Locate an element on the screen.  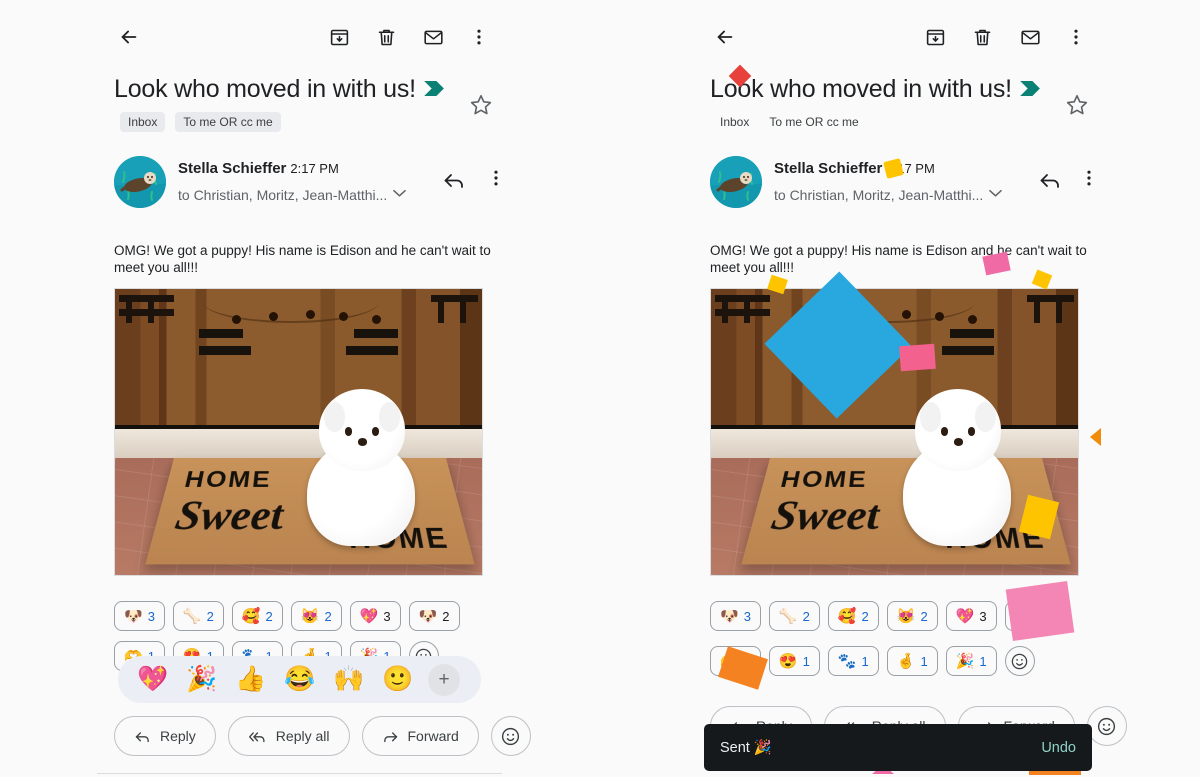
sent-toast: Sent 🎉 Undo is located at coordinates (898, 747).